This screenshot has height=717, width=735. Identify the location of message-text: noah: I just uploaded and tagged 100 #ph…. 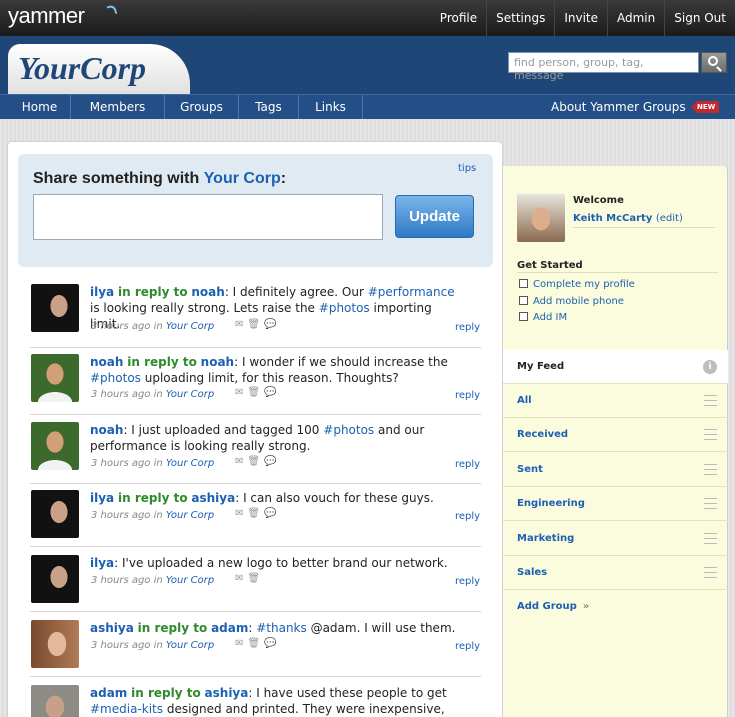
(257, 438).